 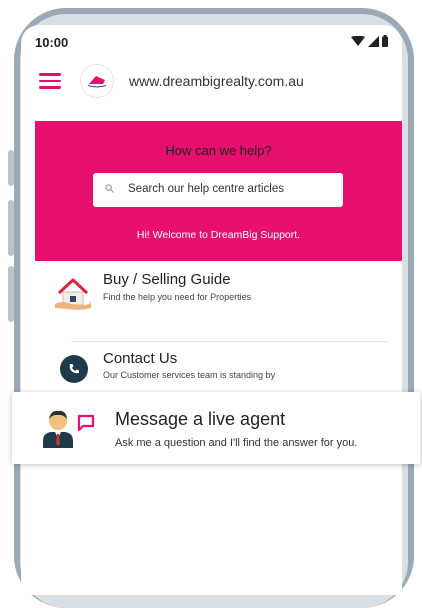 I want to click on status-bar: 10:00, so click(x=211, y=39).